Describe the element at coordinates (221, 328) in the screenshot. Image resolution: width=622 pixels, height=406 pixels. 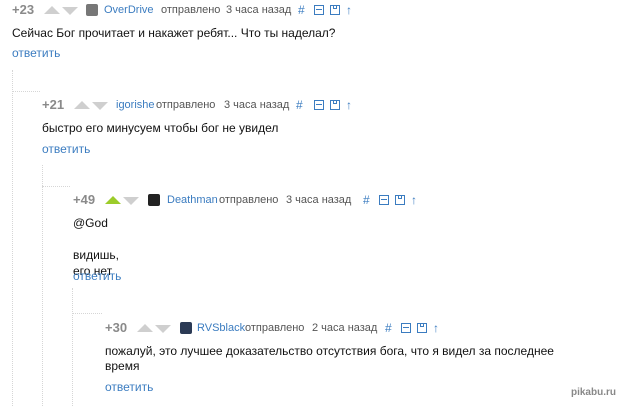
I see `username-link: RVSblack` at that location.